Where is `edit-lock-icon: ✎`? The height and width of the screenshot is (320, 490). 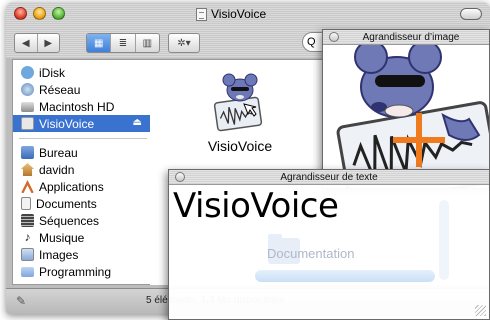 edit-lock-icon: ✎ is located at coordinates (21, 301).